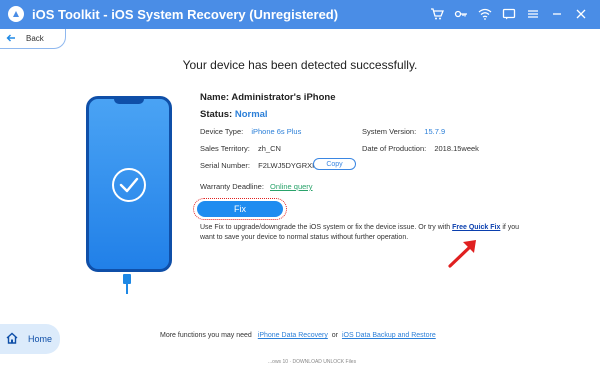  I want to click on serial-label: Serial Number:, so click(225, 165).